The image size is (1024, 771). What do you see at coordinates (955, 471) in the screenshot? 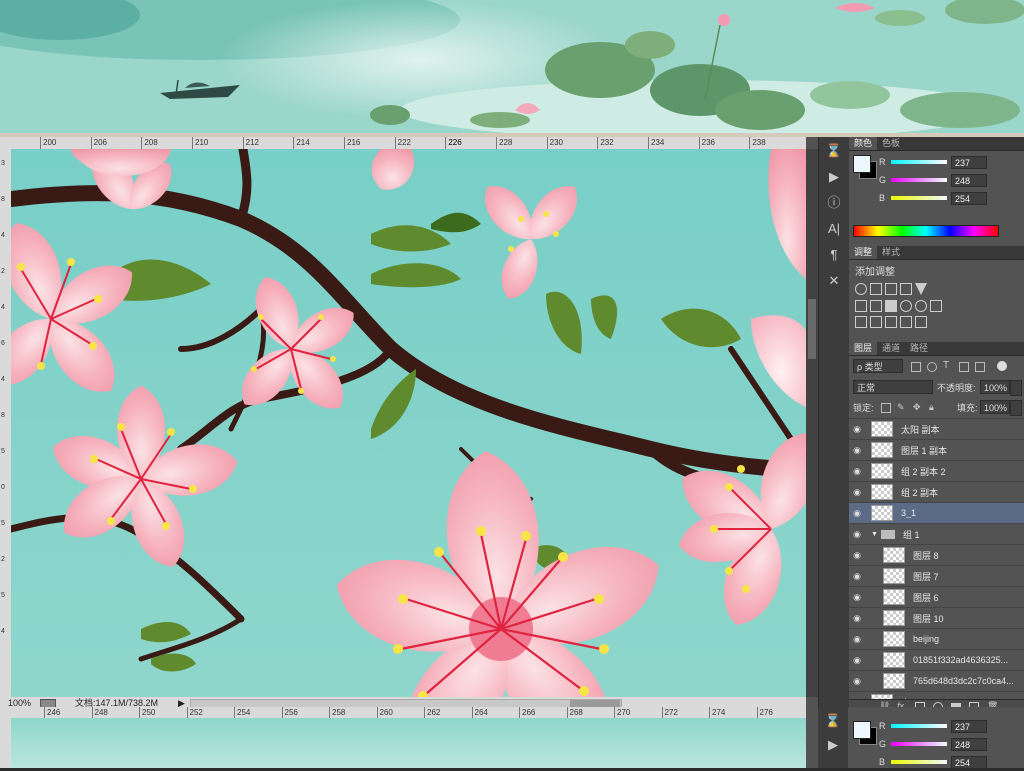
I see `layer-name: 组 2 副本 2` at bounding box center [955, 471].